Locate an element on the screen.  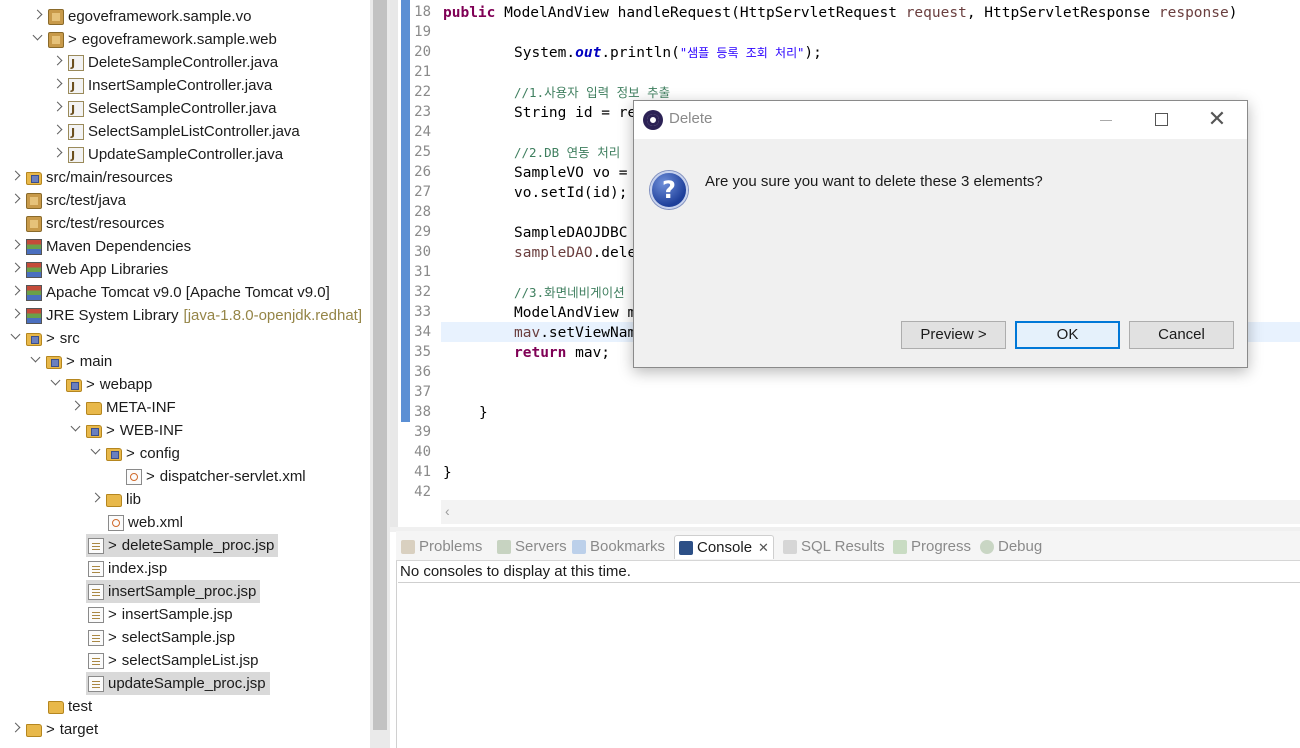
explorer-scrollbar-thumb is located at coordinates (380, 365).